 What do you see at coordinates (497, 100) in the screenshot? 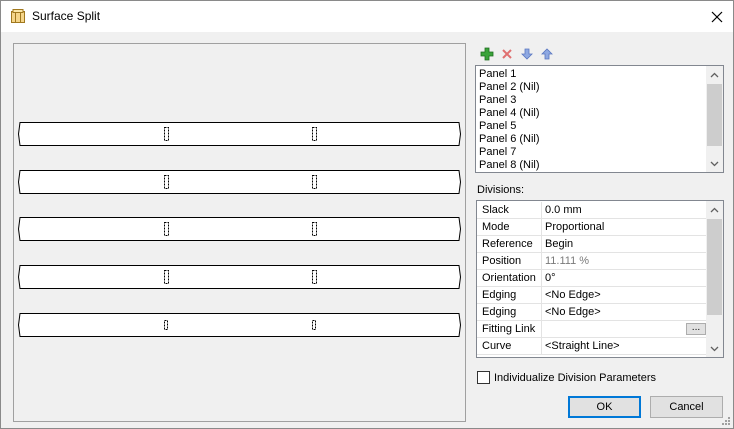
I see `list-item: Panel 3` at bounding box center [497, 100].